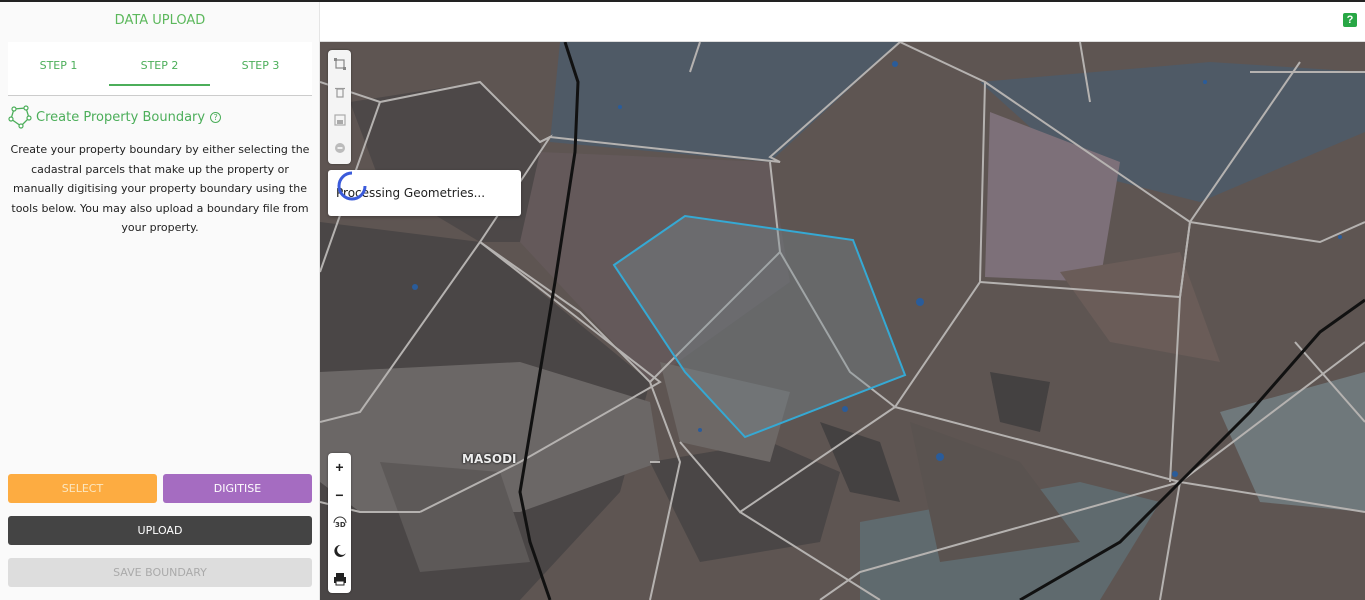 The height and width of the screenshot is (600, 1365). Describe the element at coordinates (339, 64) in the screenshot. I see `square-select-icon` at that location.